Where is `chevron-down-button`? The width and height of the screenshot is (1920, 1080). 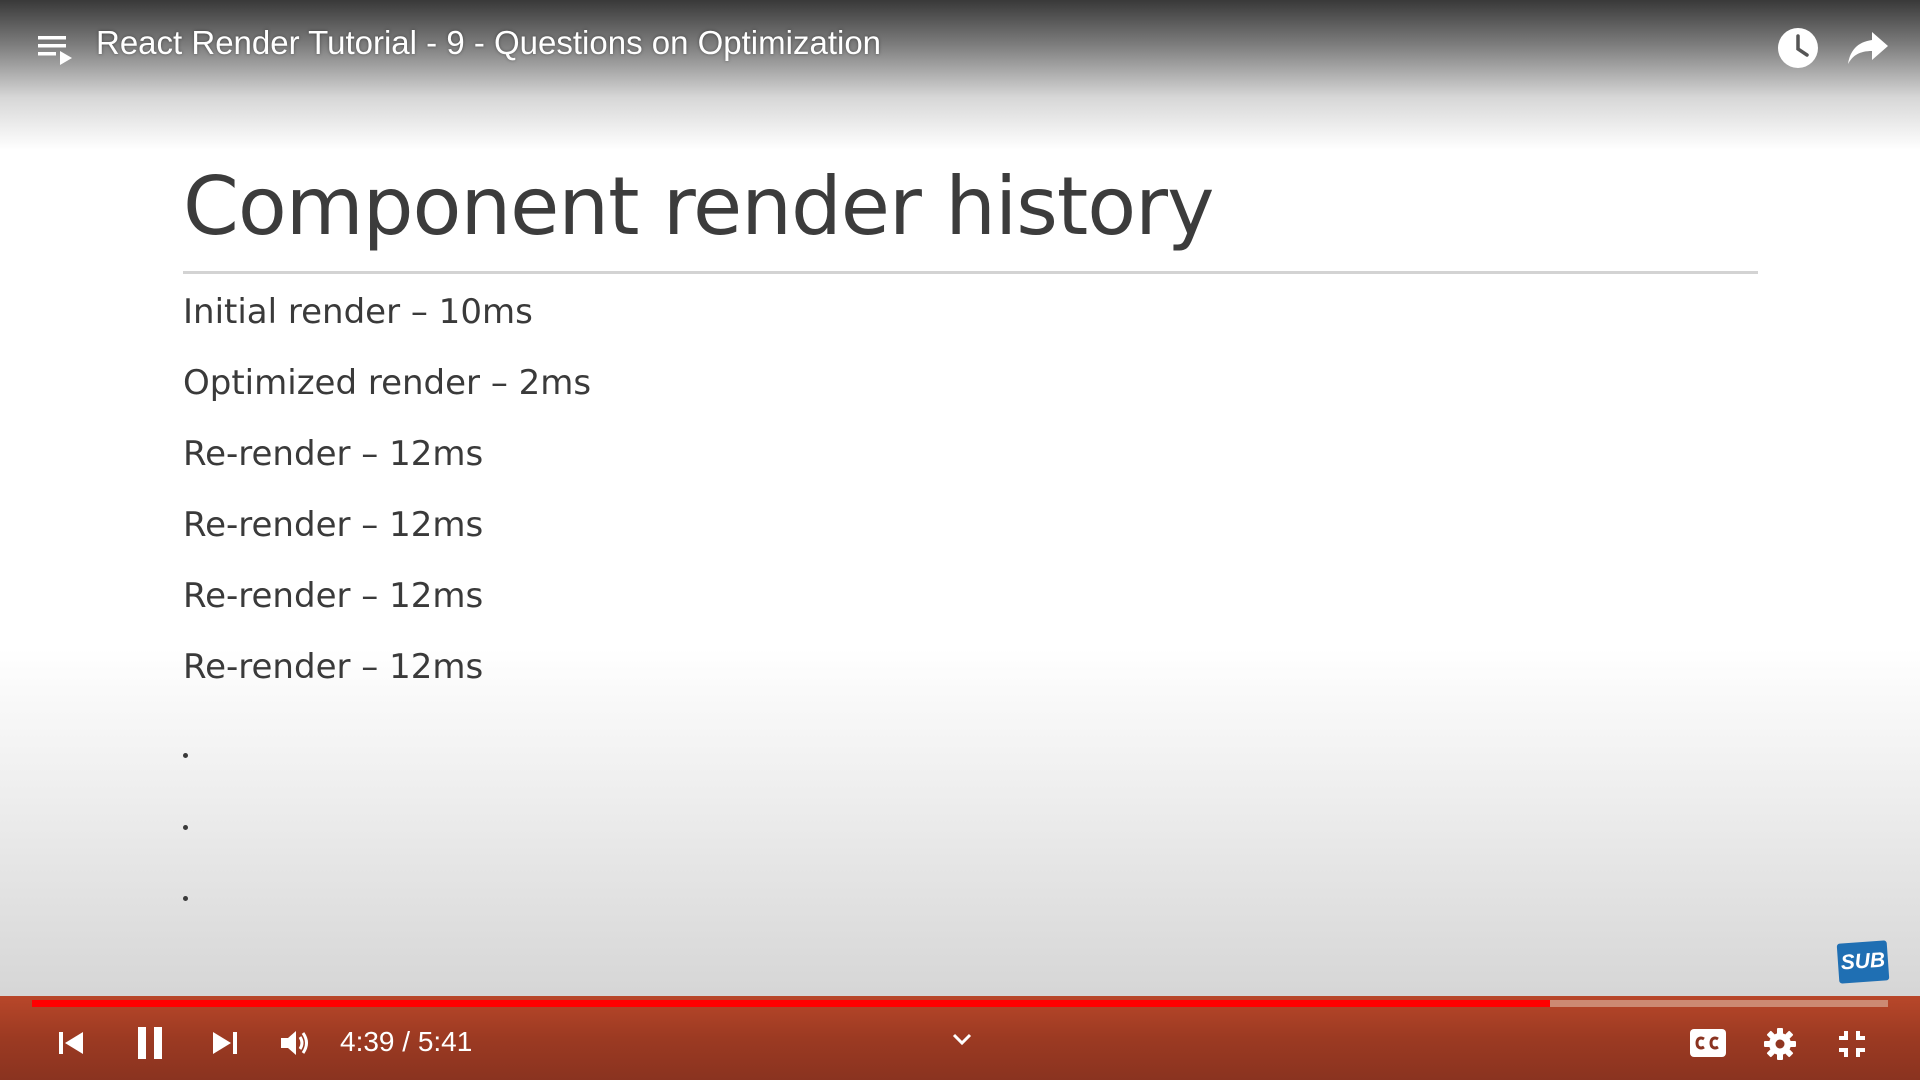 chevron-down-button is located at coordinates (962, 1039).